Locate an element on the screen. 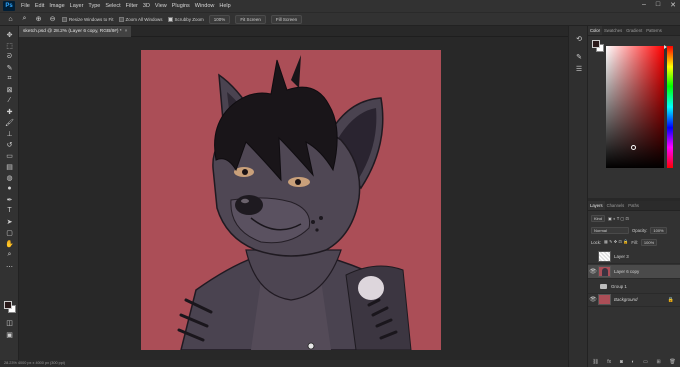  eyedropper-tool-icon: ⁄ is located at coordinates (9, 100).